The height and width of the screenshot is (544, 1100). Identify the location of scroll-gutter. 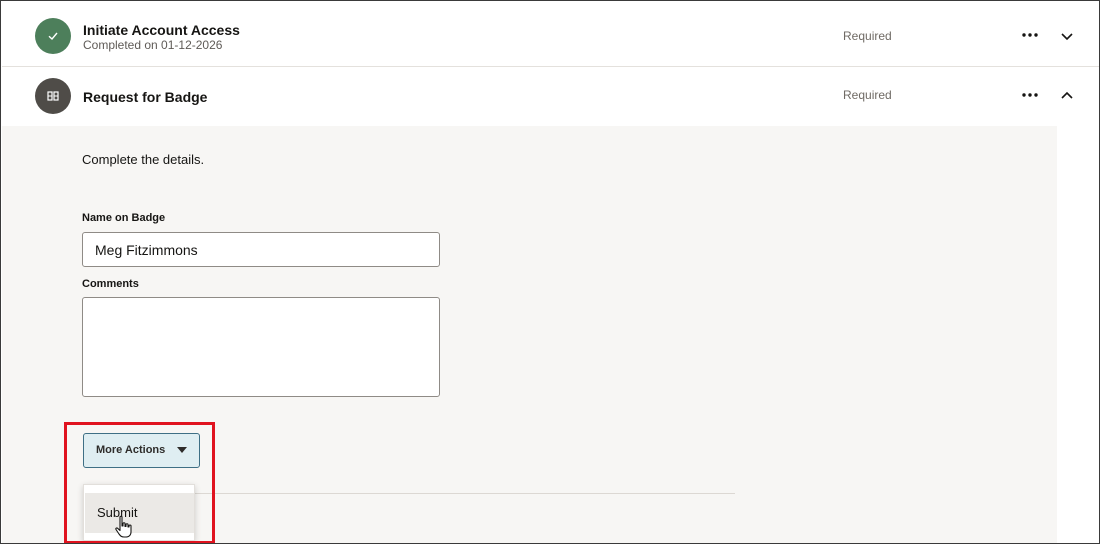
(1078, 334).